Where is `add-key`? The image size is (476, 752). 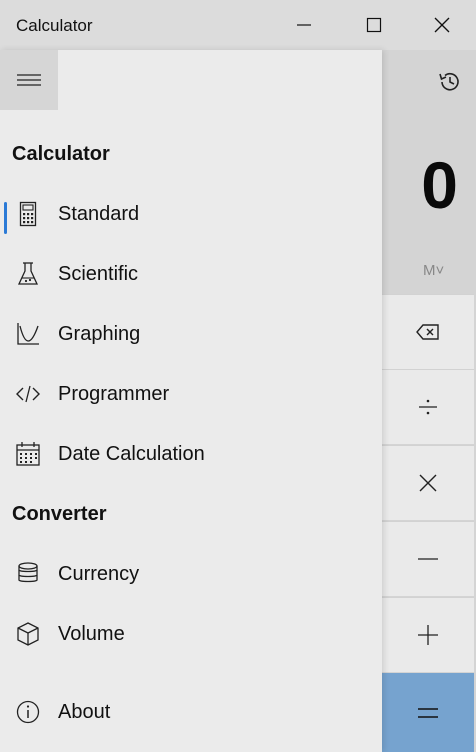
add-key is located at coordinates (428, 634).